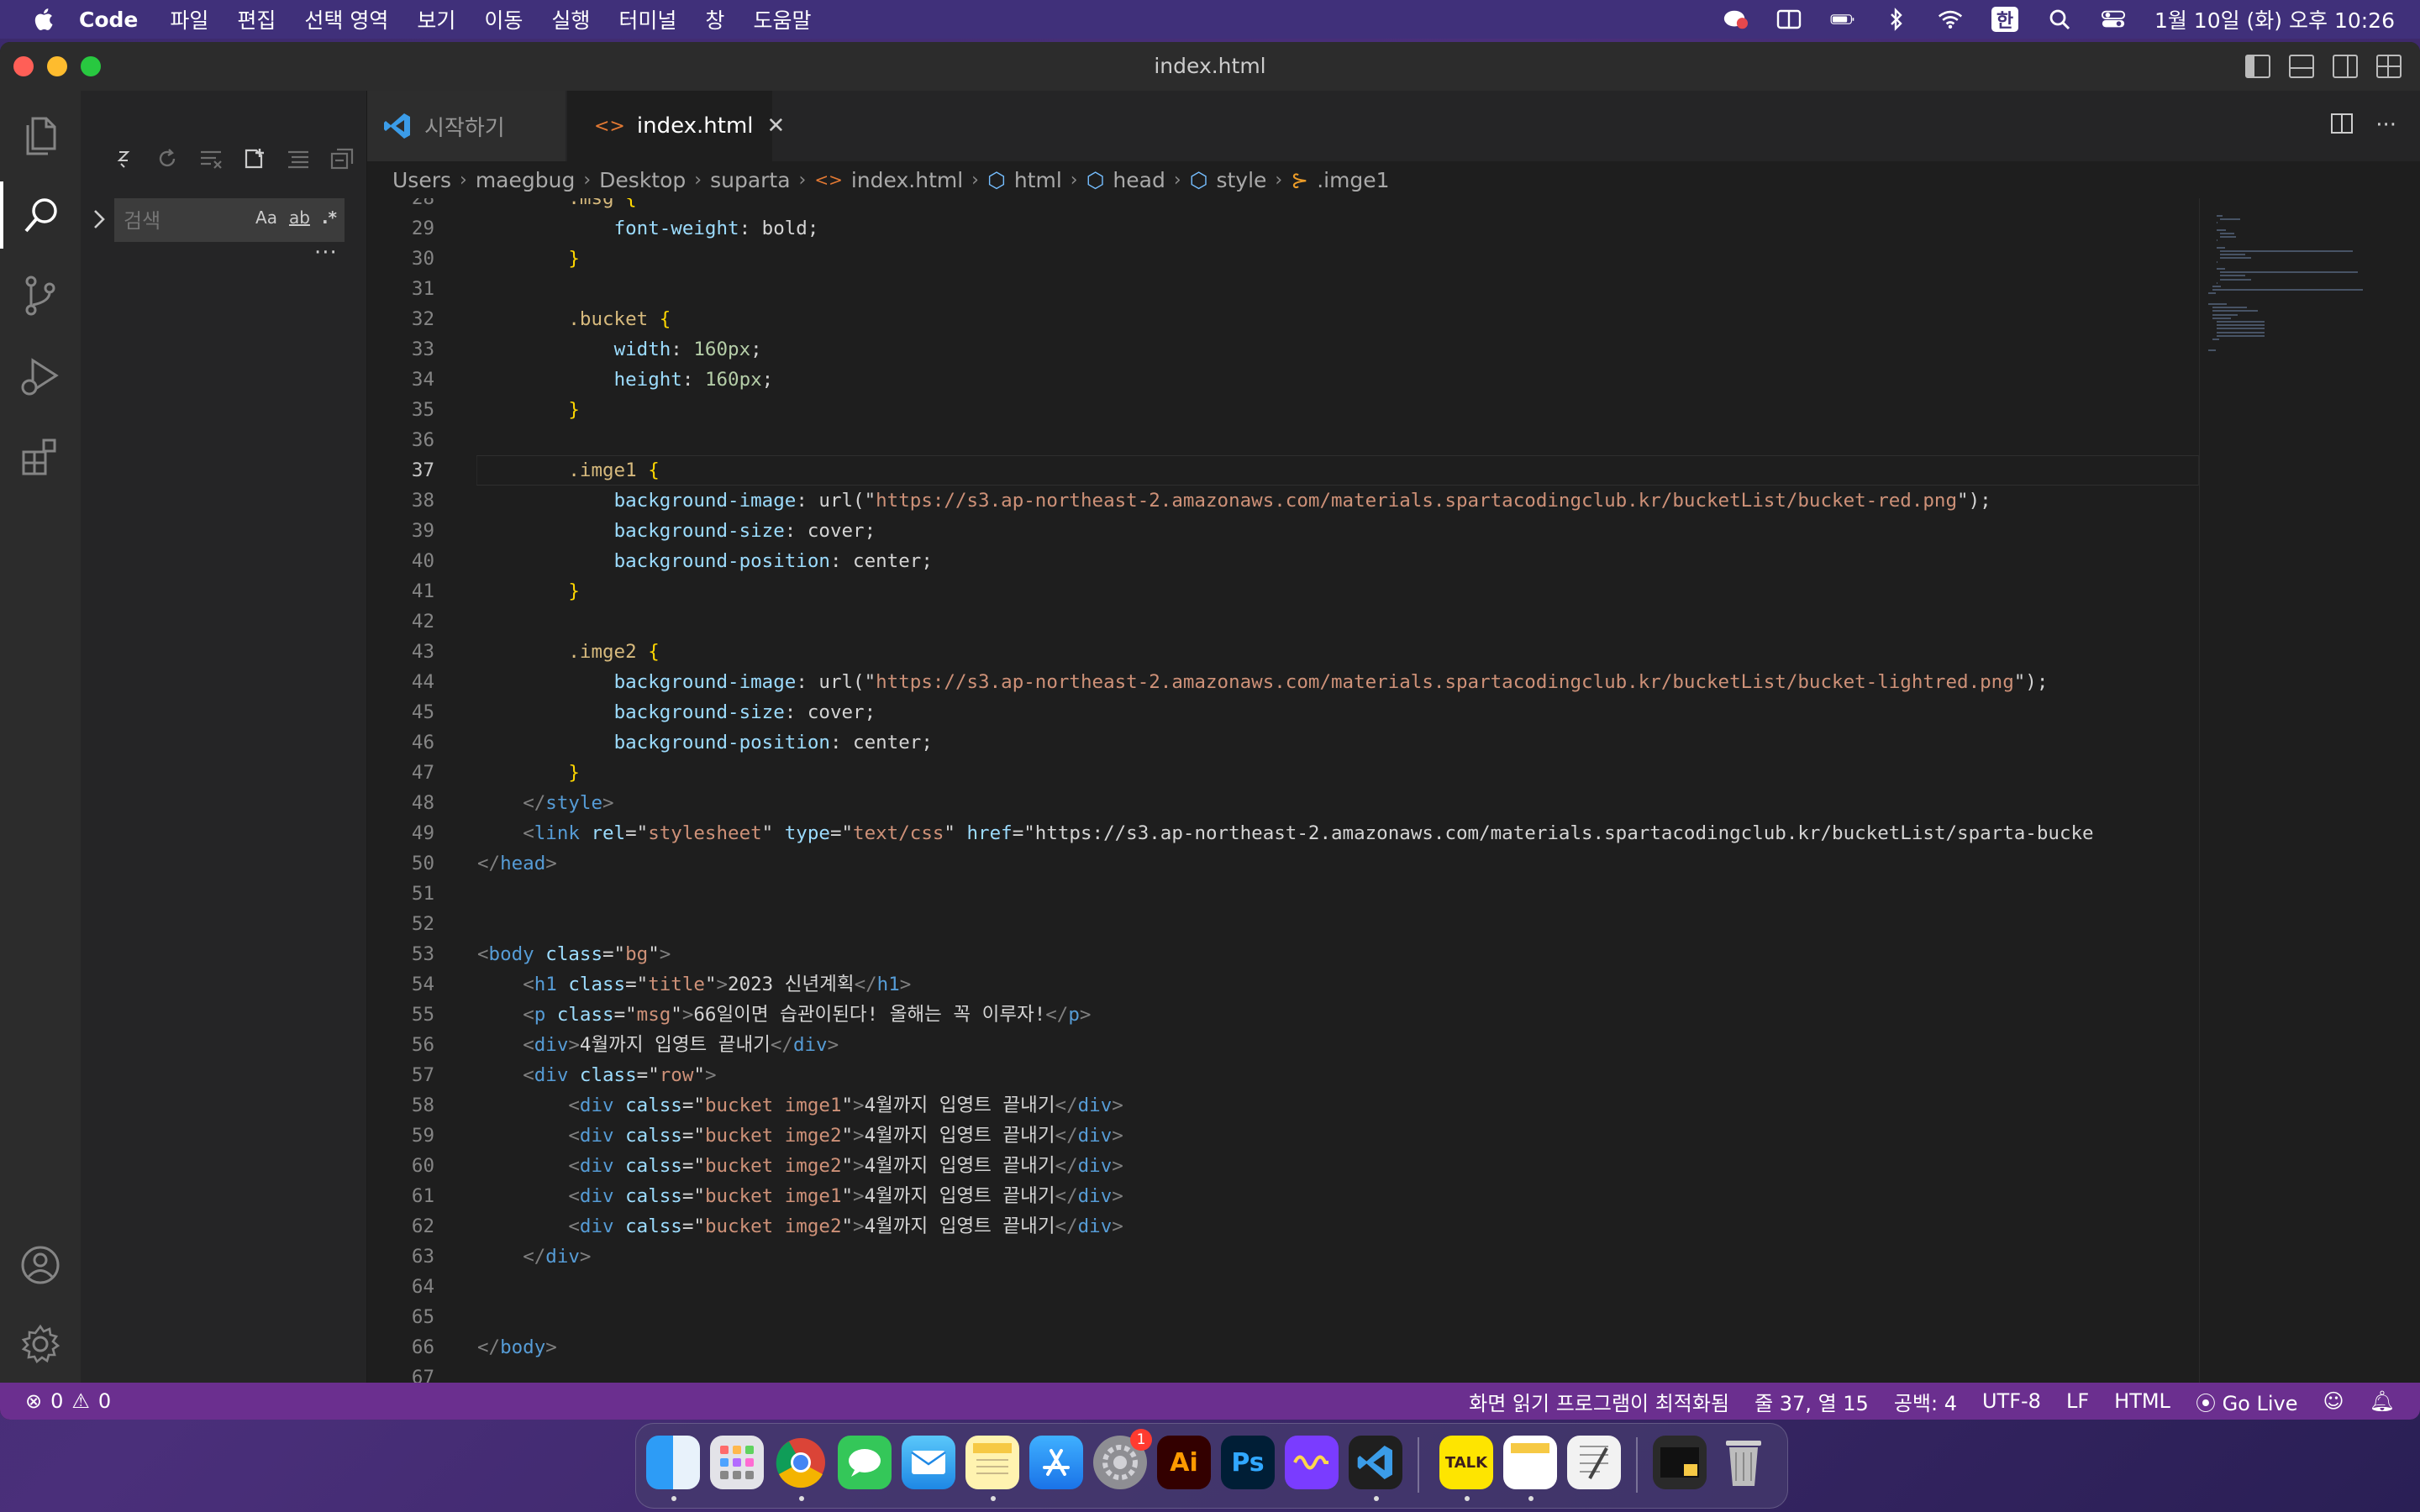  Describe the element at coordinates (2301, 66) in the screenshot. I see `toggle-panel-icon` at that location.